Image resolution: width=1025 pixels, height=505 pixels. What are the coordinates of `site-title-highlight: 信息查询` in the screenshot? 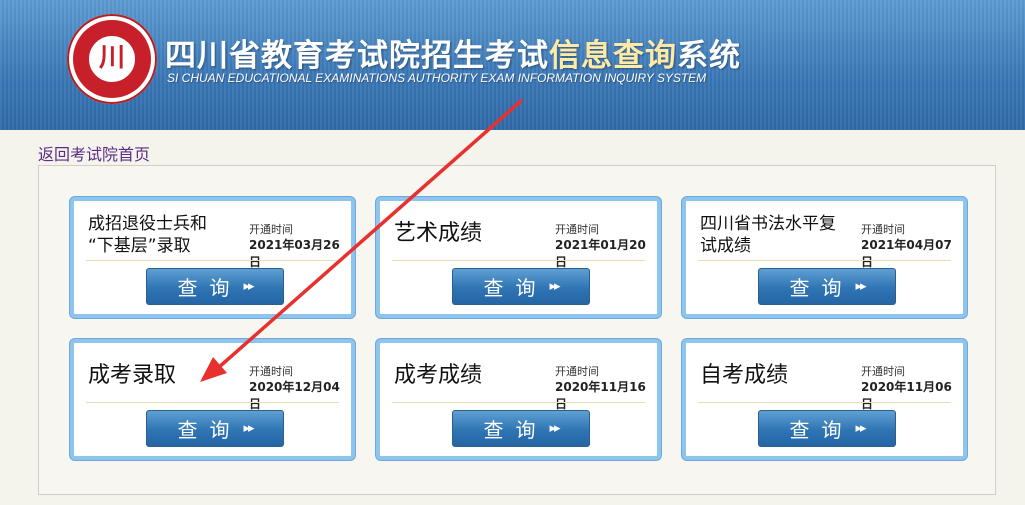 It's located at (613, 56).